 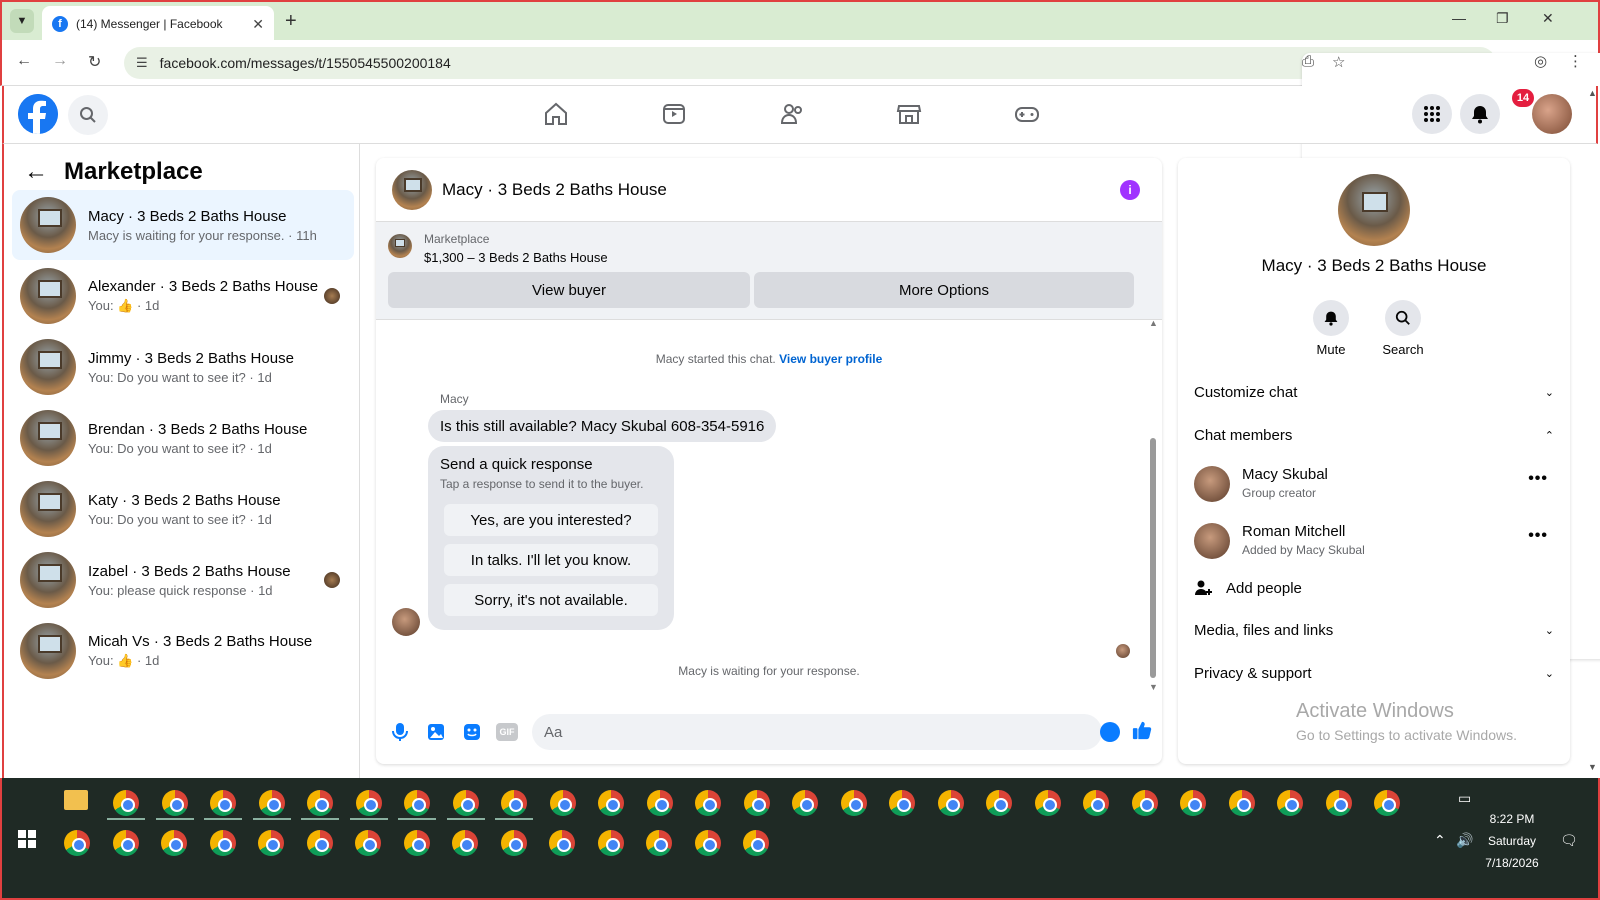 What do you see at coordinates (1464, 840) in the screenshot?
I see `volume-icon: 🔊` at bounding box center [1464, 840].